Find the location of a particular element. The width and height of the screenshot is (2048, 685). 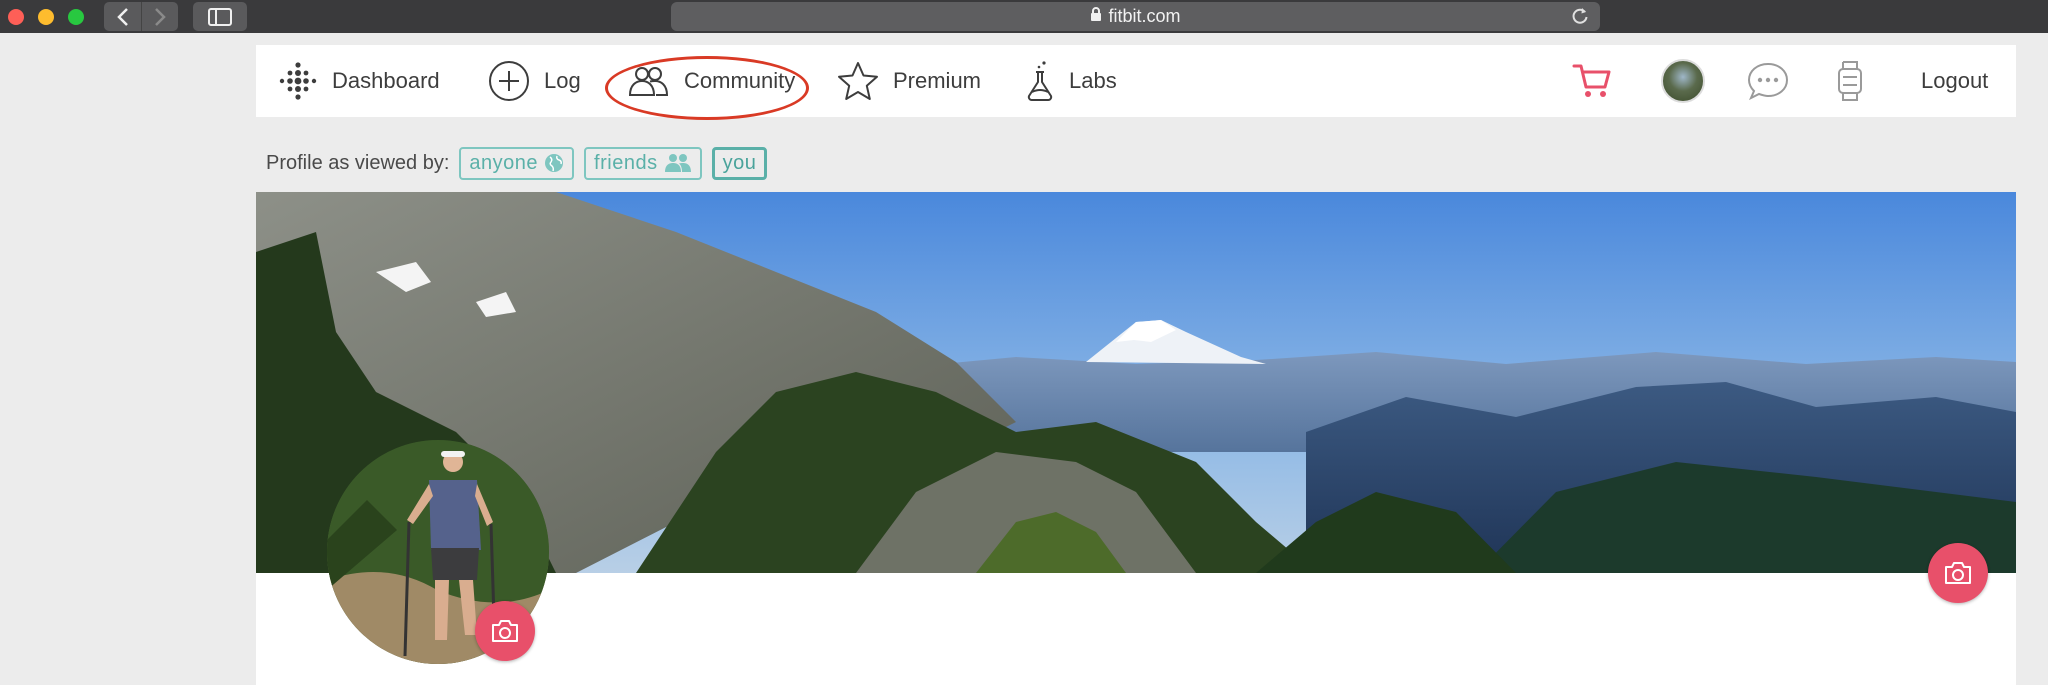

nav-premium: Premium is located at coordinates (909, 81).